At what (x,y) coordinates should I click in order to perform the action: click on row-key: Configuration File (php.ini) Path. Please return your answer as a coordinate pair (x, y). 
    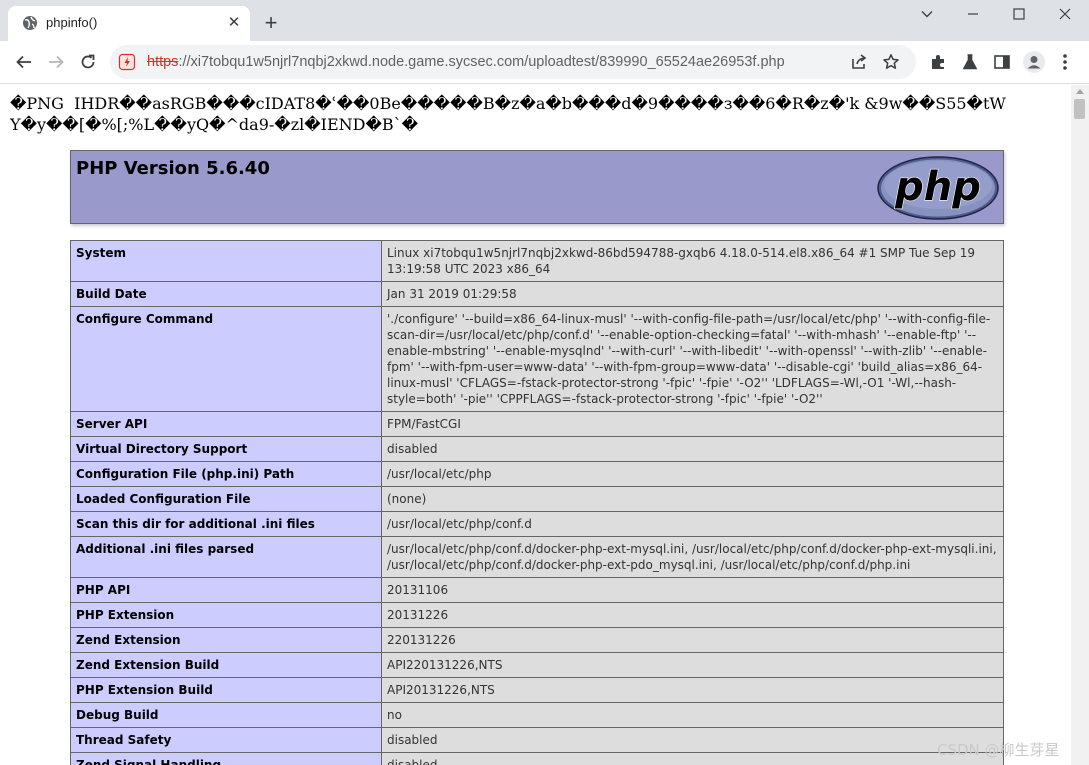
    Looking at the image, I should click on (226, 474).